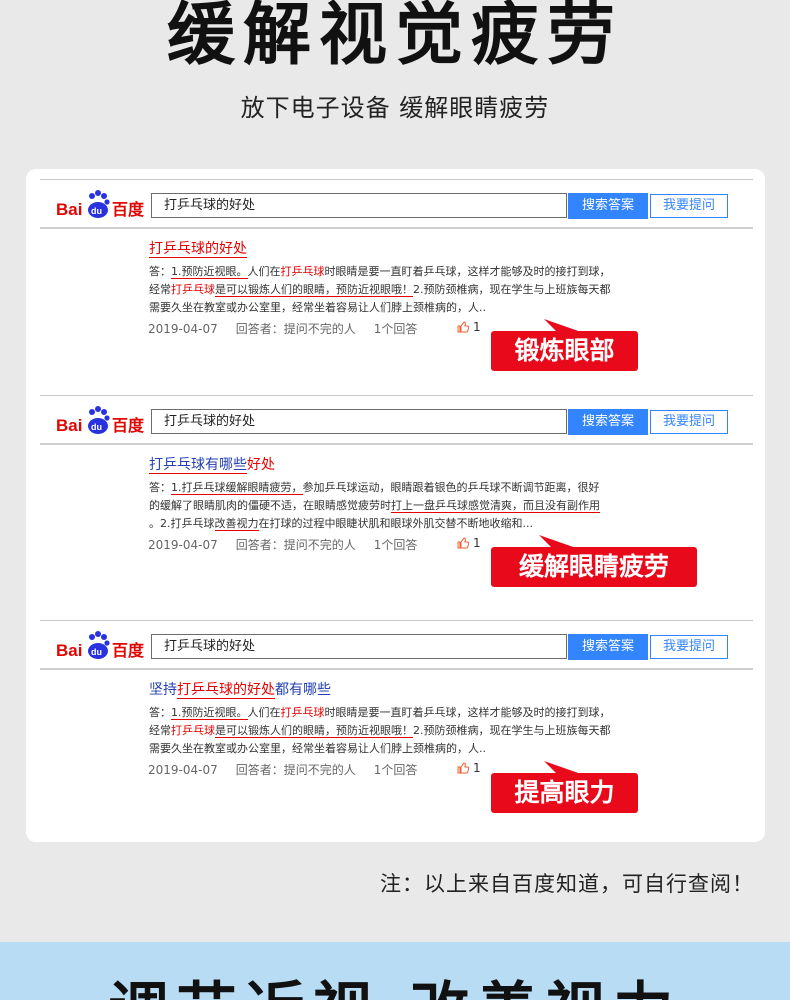  I want to click on title-part: 坚持, so click(163, 690).